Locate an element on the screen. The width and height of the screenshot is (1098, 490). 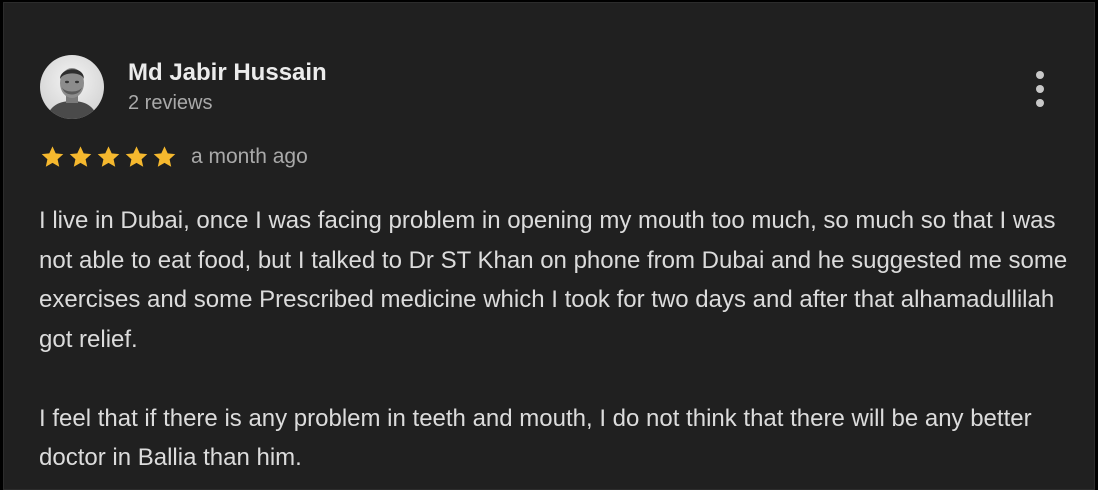
more-options-icon is located at coordinates (1040, 89).